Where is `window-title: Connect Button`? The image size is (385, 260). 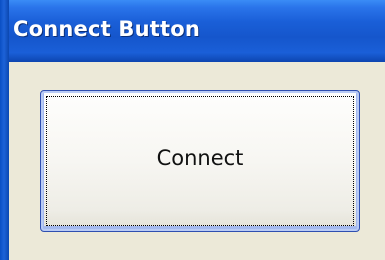 window-title: Connect Button is located at coordinates (106, 29).